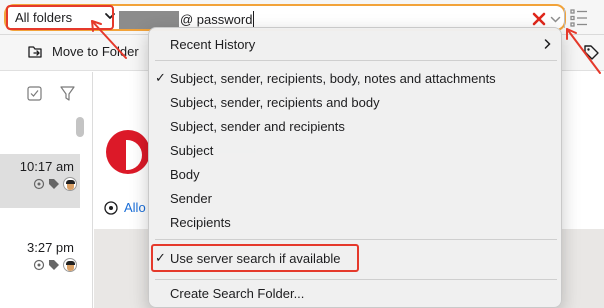  Describe the element at coordinates (135, 207) in the screenshot. I see `allow-label: Allo` at that location.